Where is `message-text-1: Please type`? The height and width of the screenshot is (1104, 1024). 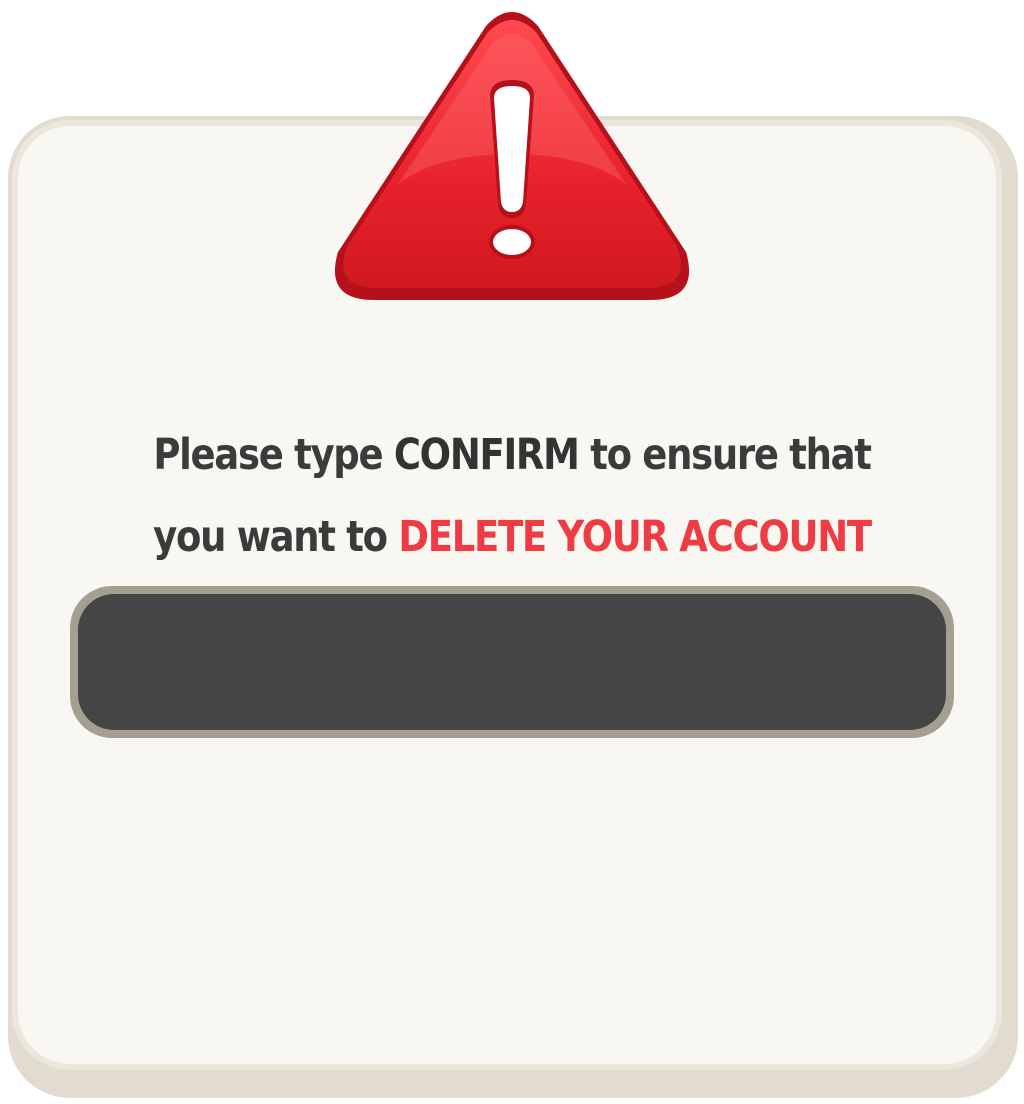
message-text-1: Please type is located at coordinates (273, 455).